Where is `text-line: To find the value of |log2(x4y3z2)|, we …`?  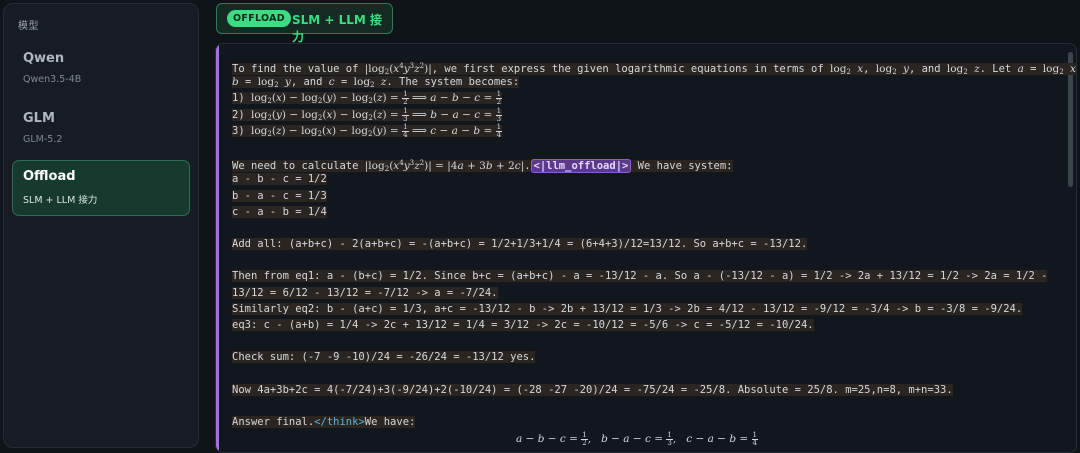
text-line: To find the value of |log2(x4y3z2)|, we … is located at coordinates (654, 67).